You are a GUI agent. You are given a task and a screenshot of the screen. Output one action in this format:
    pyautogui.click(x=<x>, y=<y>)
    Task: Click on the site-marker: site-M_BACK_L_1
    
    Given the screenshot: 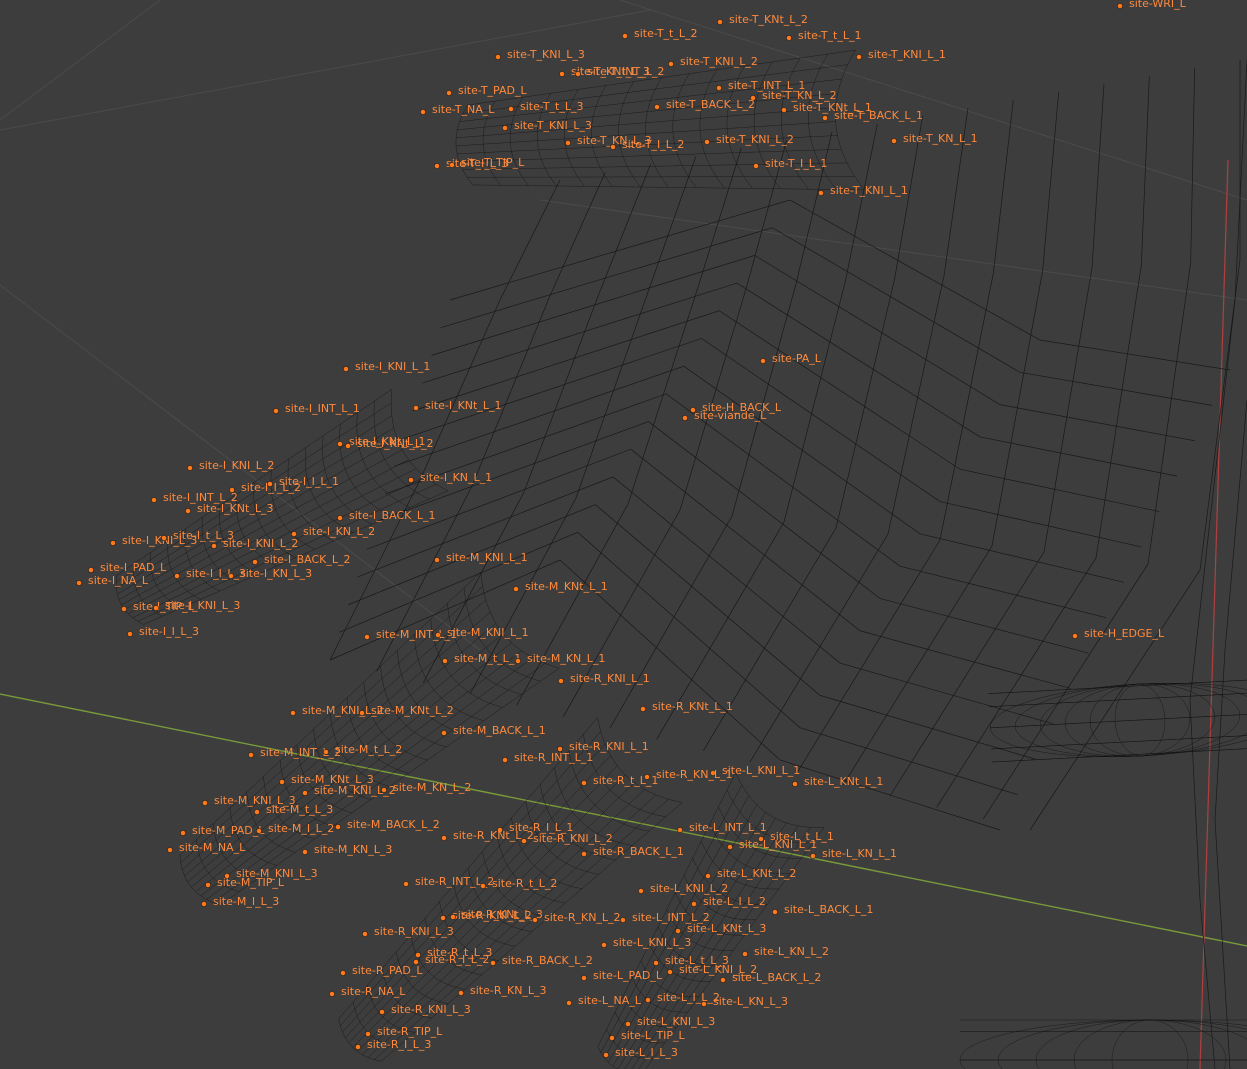 What is the action you would take?
    pyautogui.click(x=493, y=730)
    